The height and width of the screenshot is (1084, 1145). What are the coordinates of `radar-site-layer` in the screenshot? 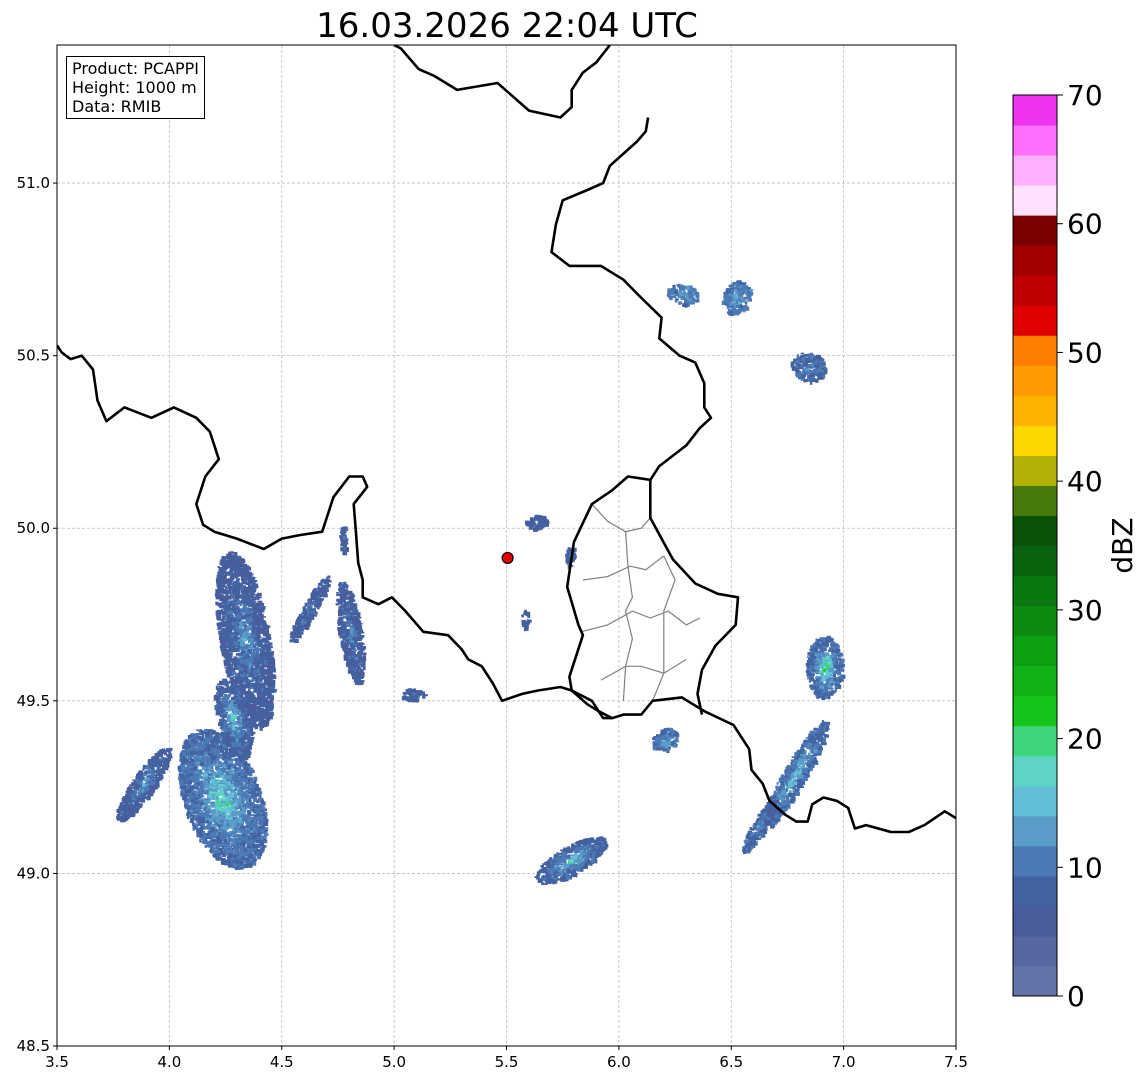 It's located at (507, 558).